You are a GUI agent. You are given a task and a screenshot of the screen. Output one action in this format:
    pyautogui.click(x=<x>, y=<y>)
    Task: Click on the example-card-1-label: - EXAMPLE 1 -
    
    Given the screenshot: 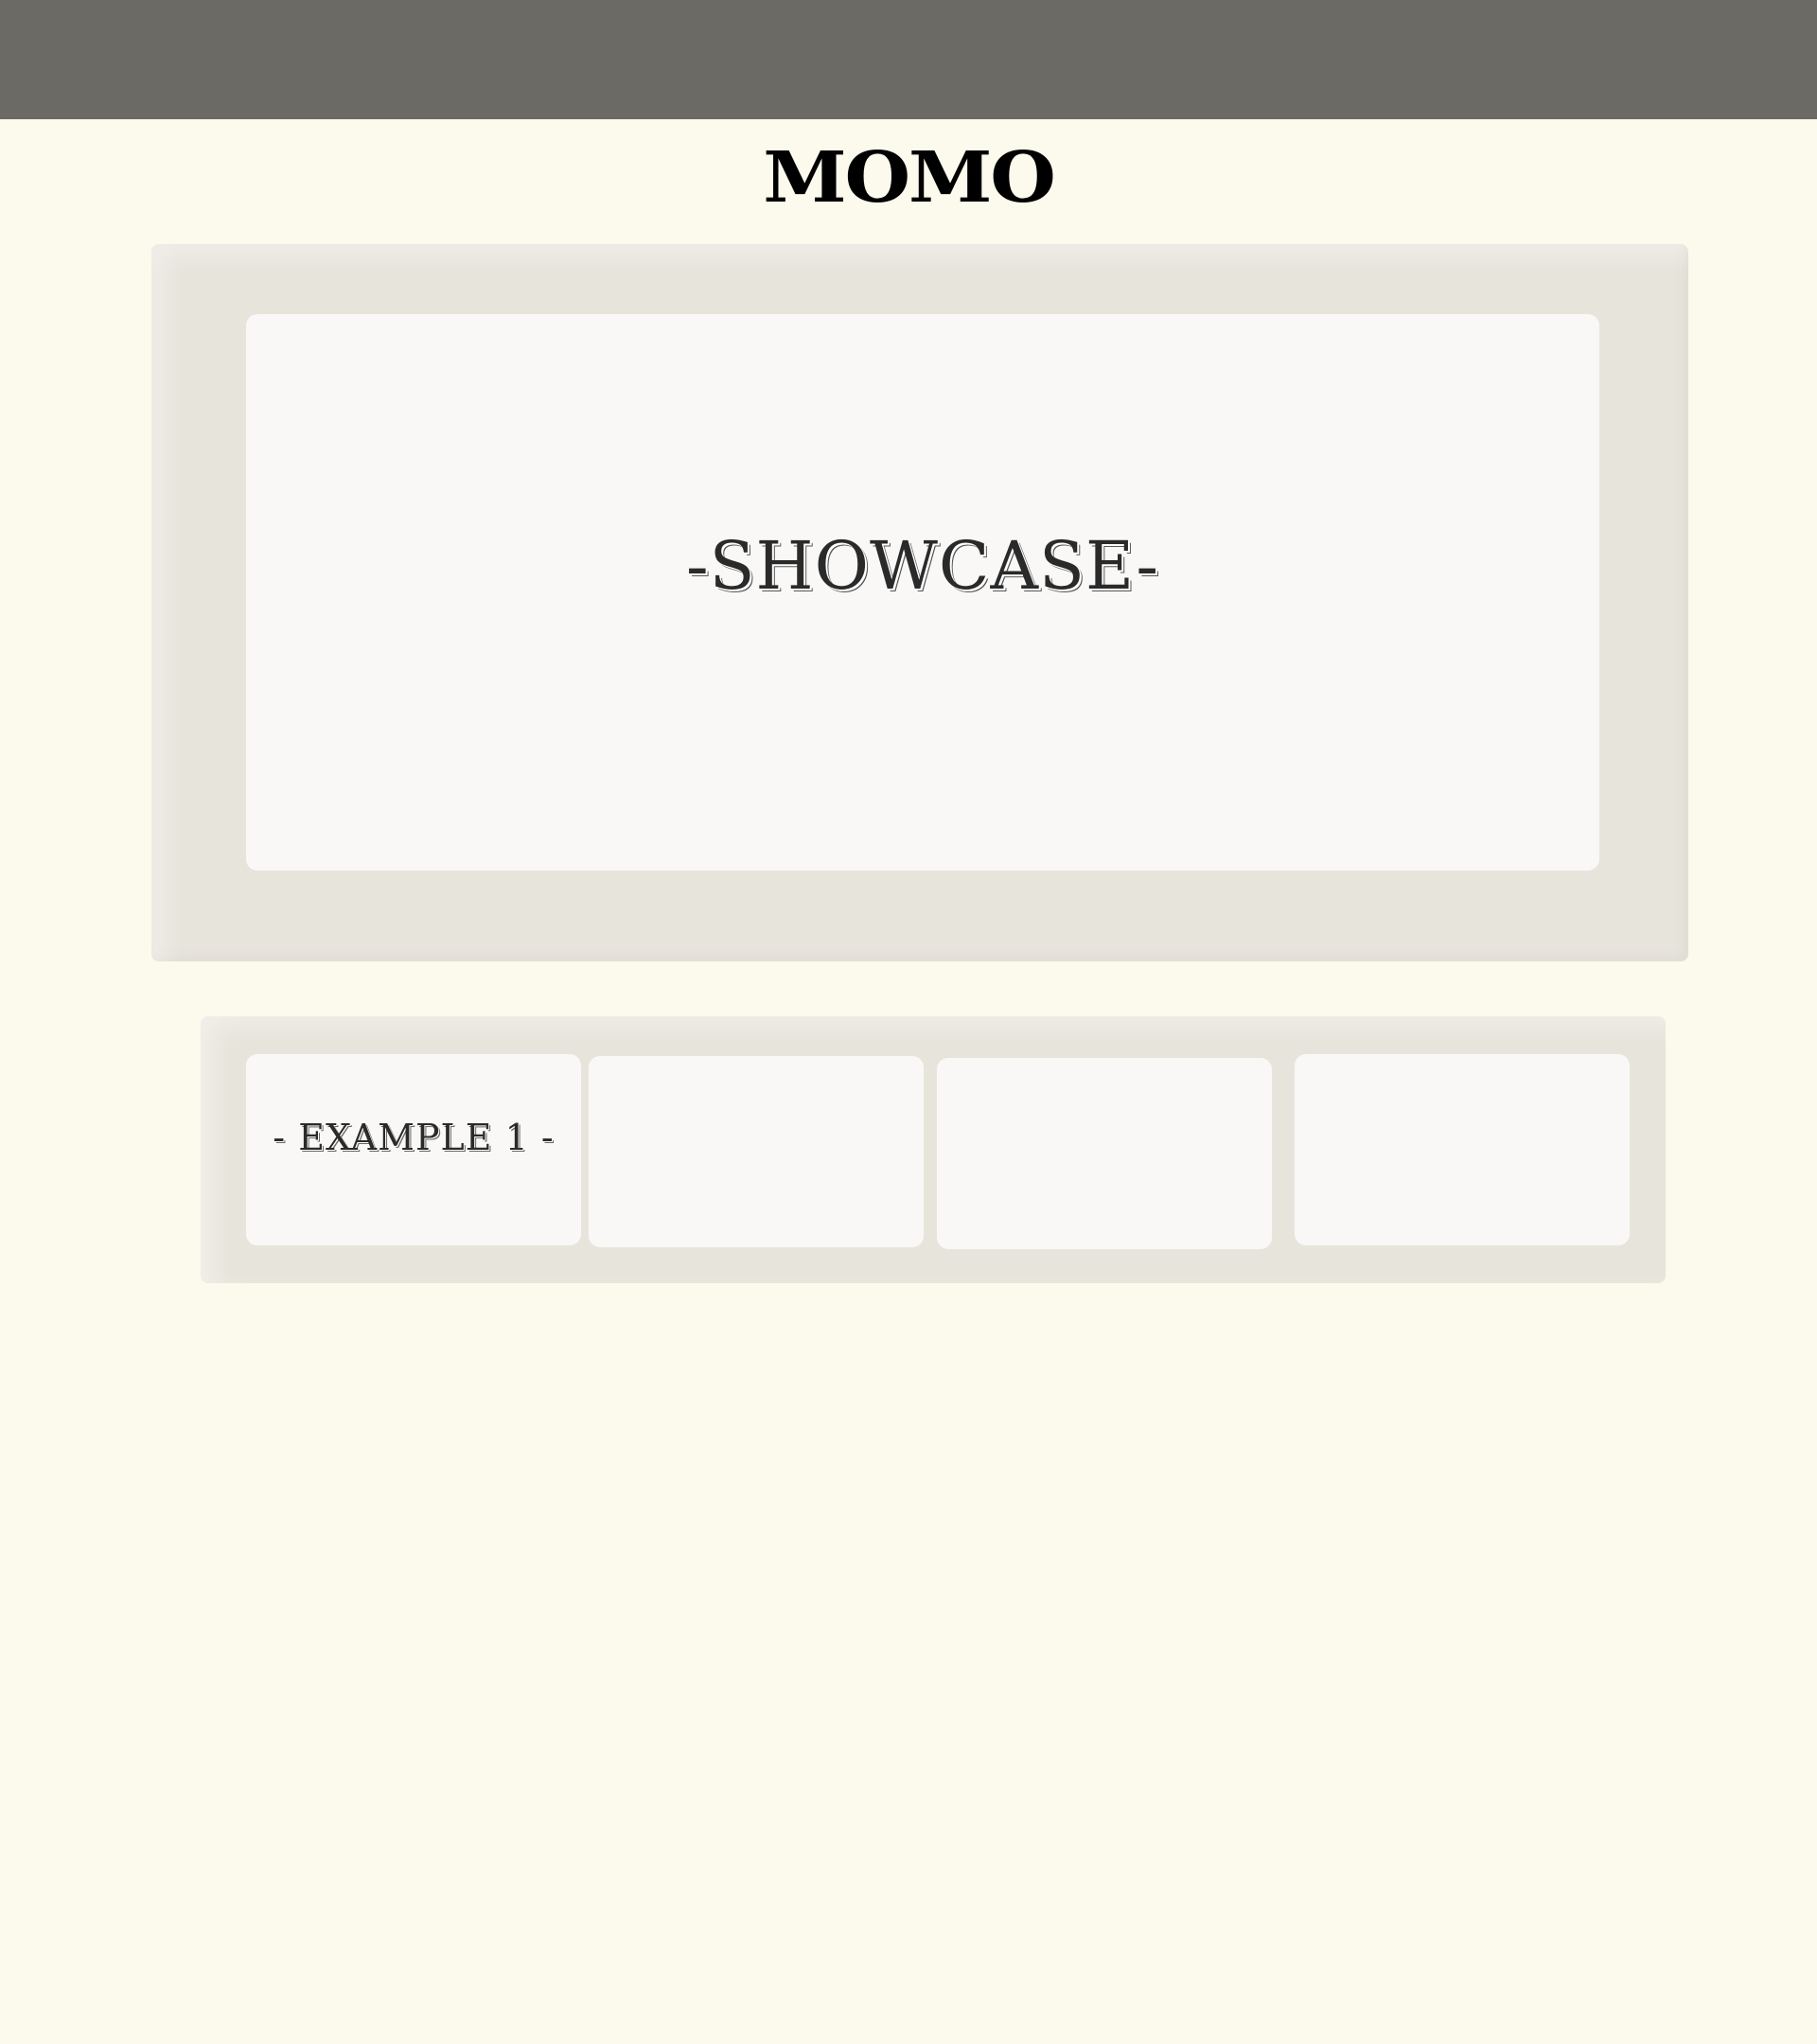 What is the action you would take?
    pyautogui.click(x=414, y=1137)
    